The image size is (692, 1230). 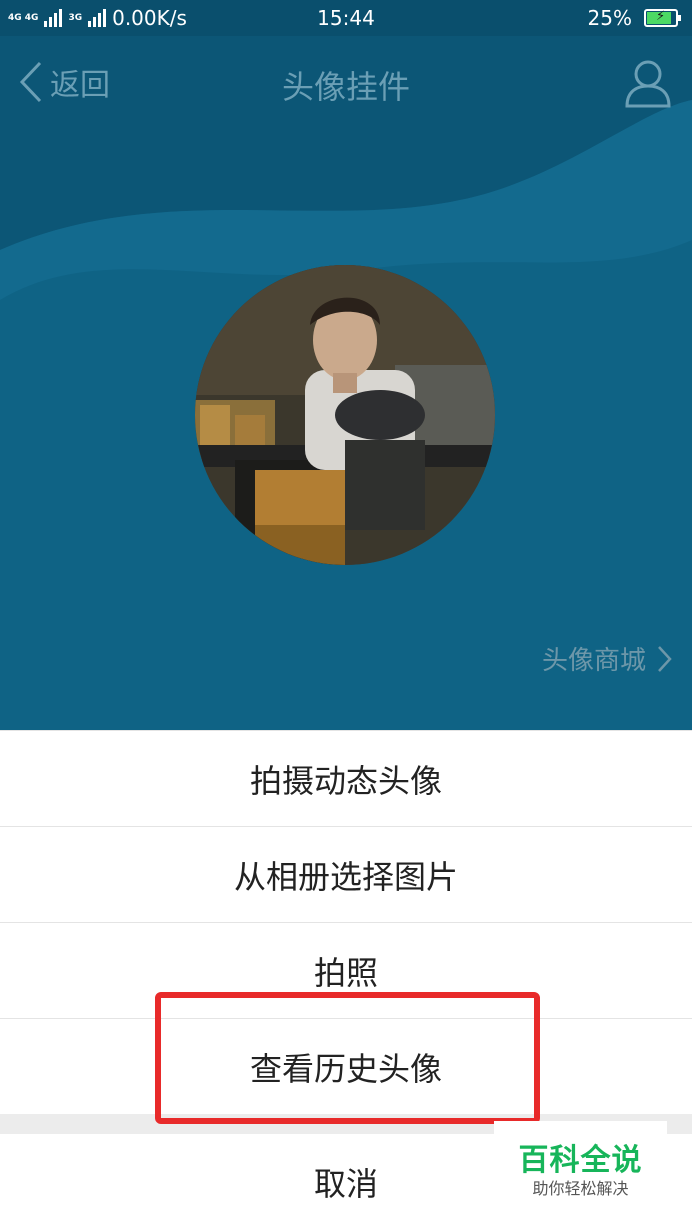 I want to click on battery-percent: 25%, so click(x=609, y=18).